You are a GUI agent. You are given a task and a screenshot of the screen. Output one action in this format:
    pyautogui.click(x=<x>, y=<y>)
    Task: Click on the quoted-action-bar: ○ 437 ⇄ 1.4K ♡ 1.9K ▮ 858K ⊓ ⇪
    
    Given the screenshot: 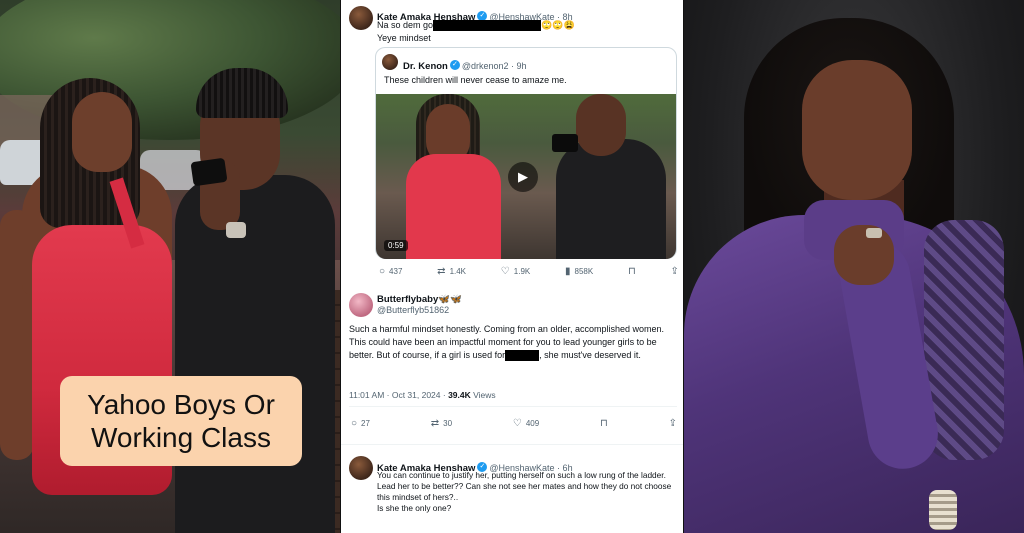 What is the action you would take?
    pyautogui.click(x=529, y=271)
    